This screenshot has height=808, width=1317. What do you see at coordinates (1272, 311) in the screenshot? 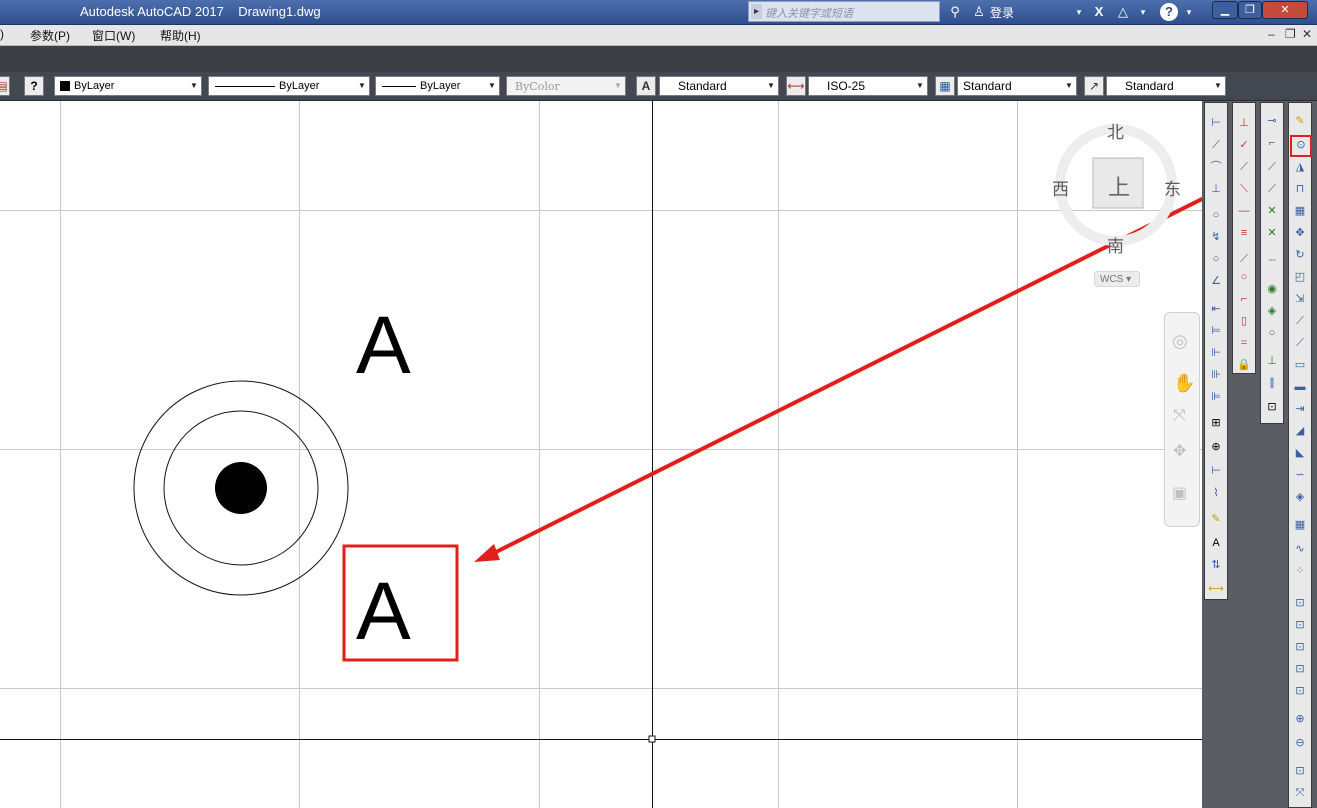
I see `snap-quadrant-icon: ◈` at bounding box center [1272, 311].